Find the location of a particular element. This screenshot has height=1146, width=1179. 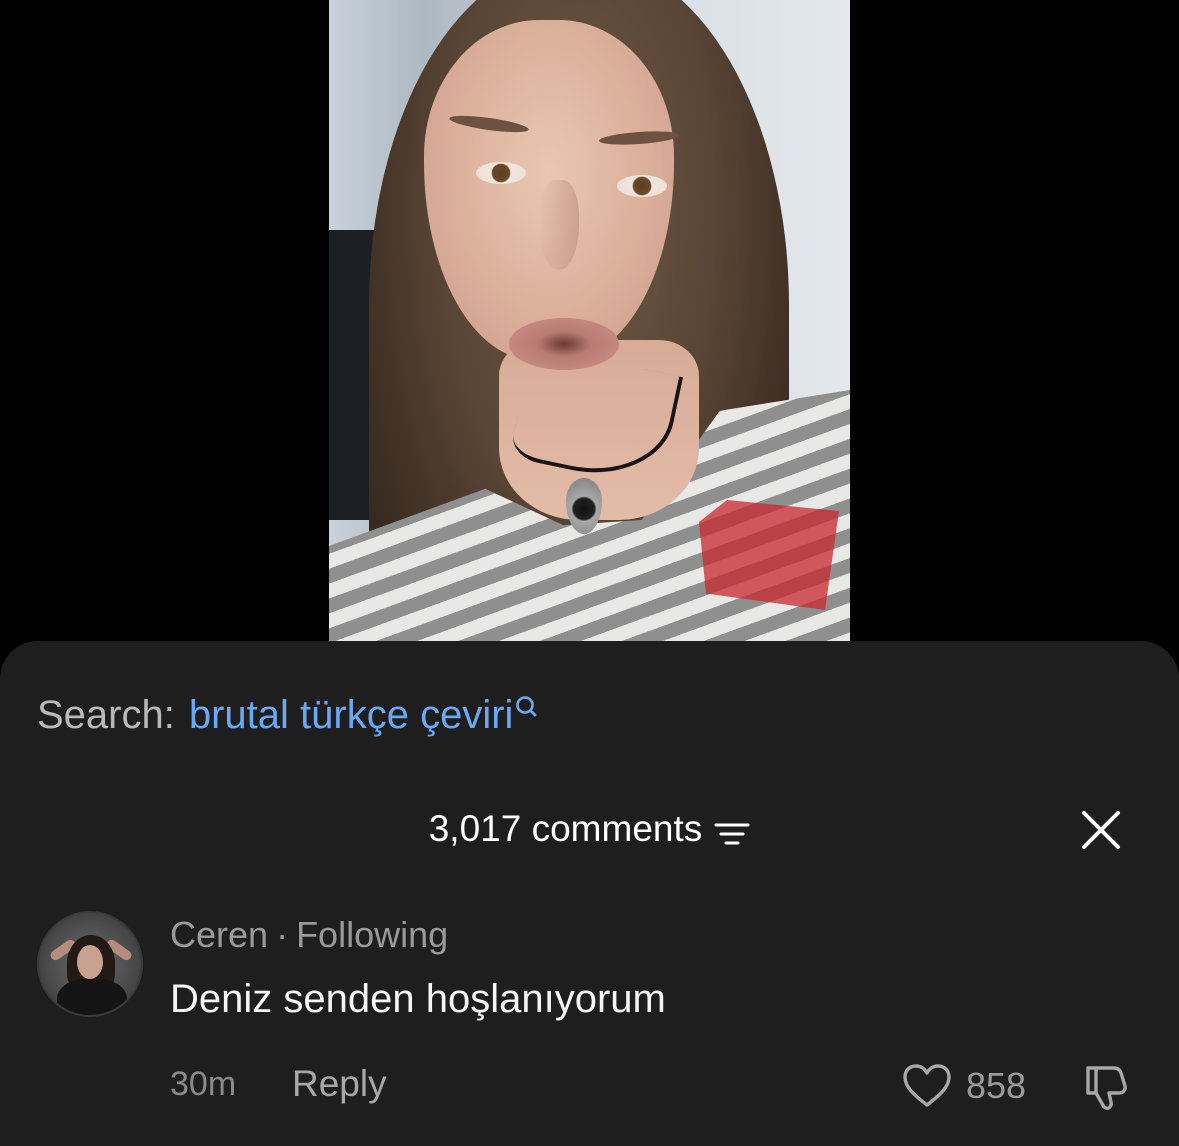

video-shirt-print is located at coordinates (769, 555).